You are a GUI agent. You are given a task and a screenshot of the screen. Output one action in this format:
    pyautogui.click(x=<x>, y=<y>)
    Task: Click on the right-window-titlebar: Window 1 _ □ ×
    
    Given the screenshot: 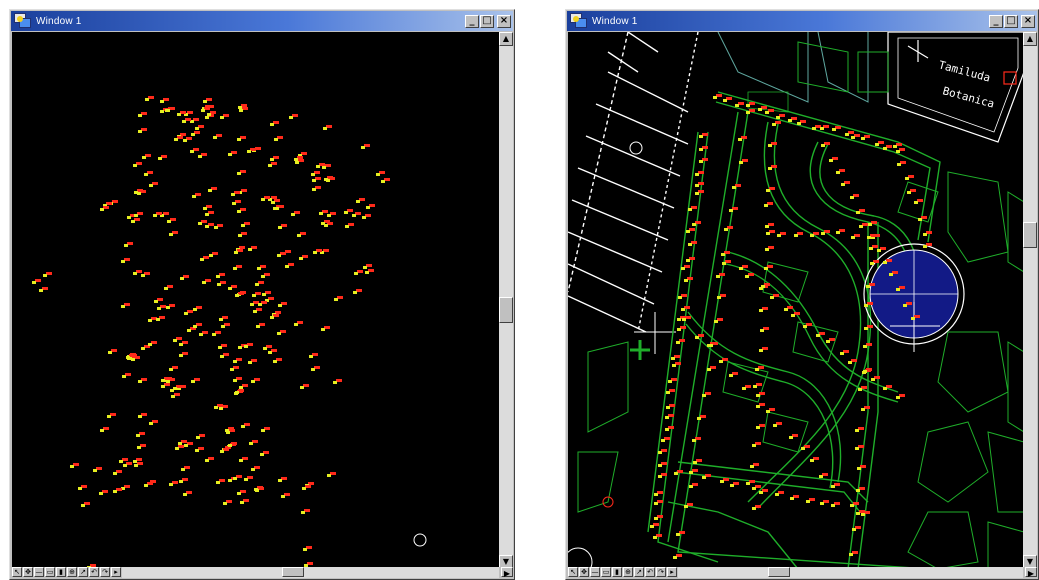 What is the action you would take?
    pyautogui.click(x=802, y=21)
    